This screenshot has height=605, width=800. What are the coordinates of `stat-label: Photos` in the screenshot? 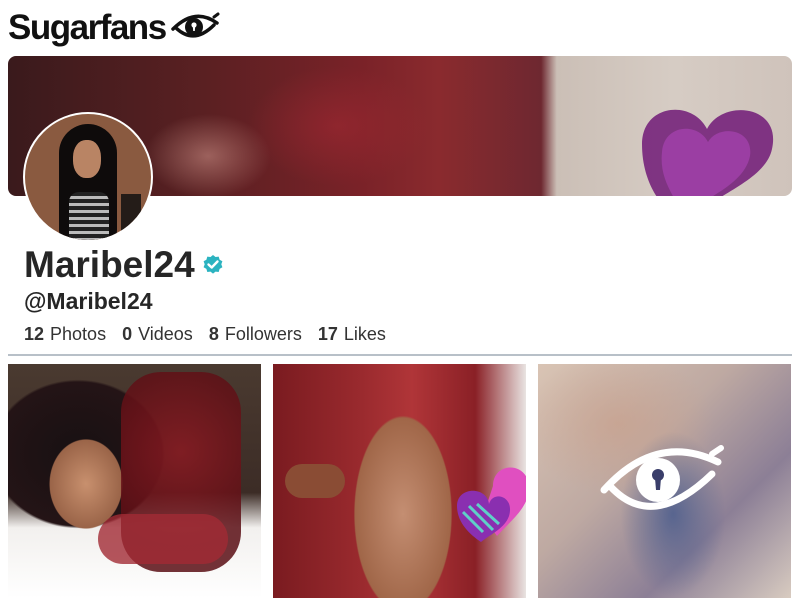 It's located at (78, 334).